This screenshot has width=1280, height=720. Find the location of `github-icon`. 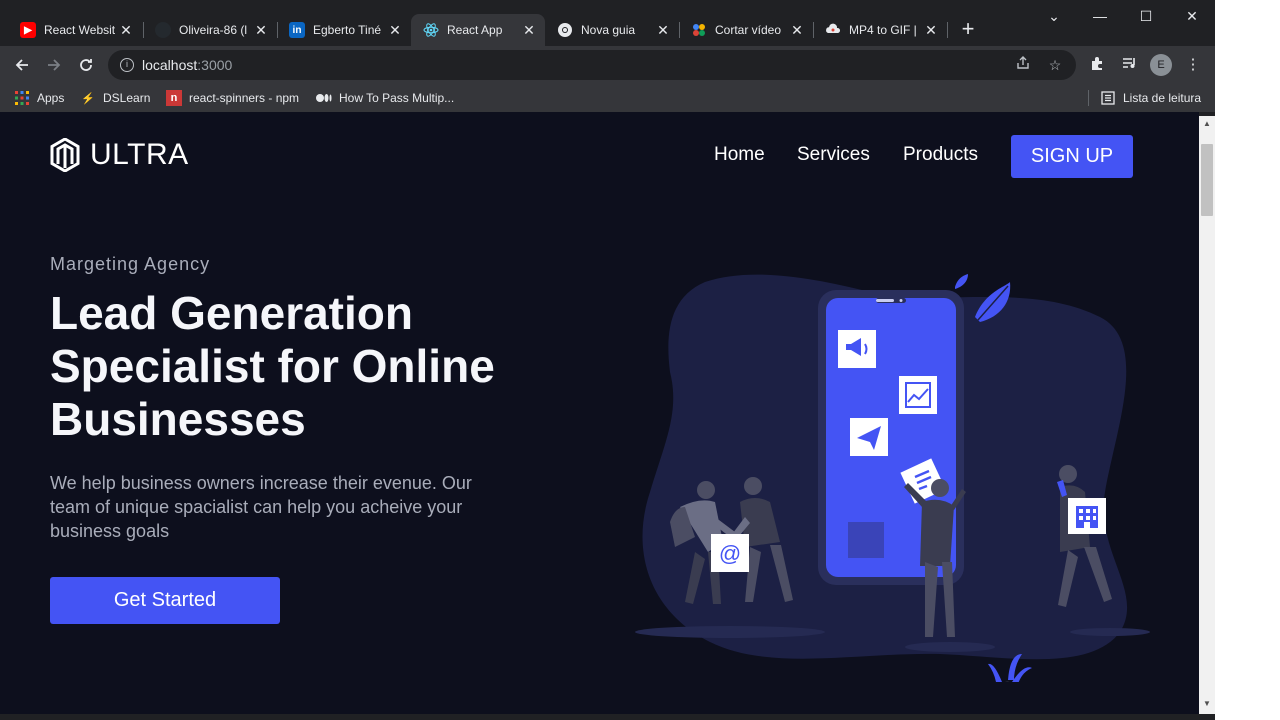

github-icon is located at coordinates (163, 30).